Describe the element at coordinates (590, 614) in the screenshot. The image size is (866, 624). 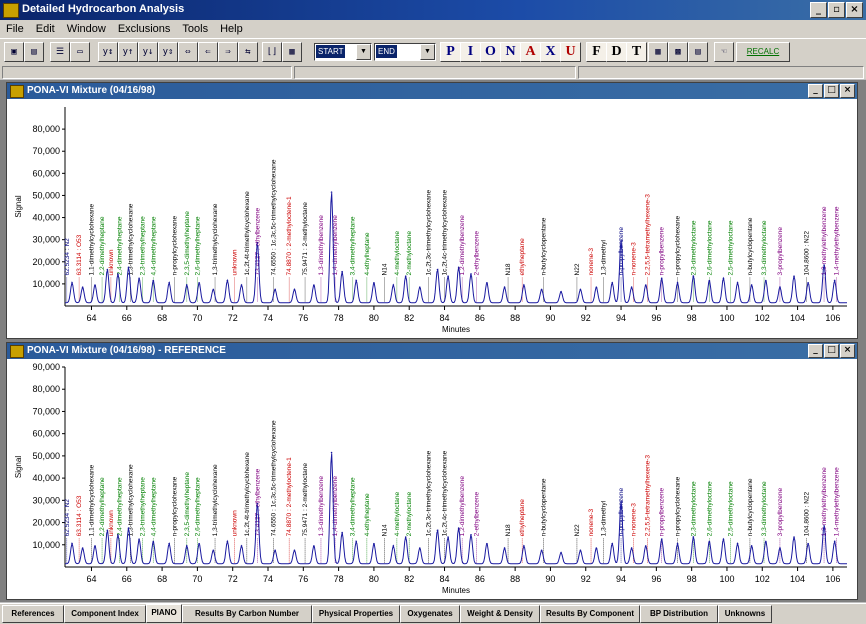
I see `tab-results-by-component: Results By Component` at that location.